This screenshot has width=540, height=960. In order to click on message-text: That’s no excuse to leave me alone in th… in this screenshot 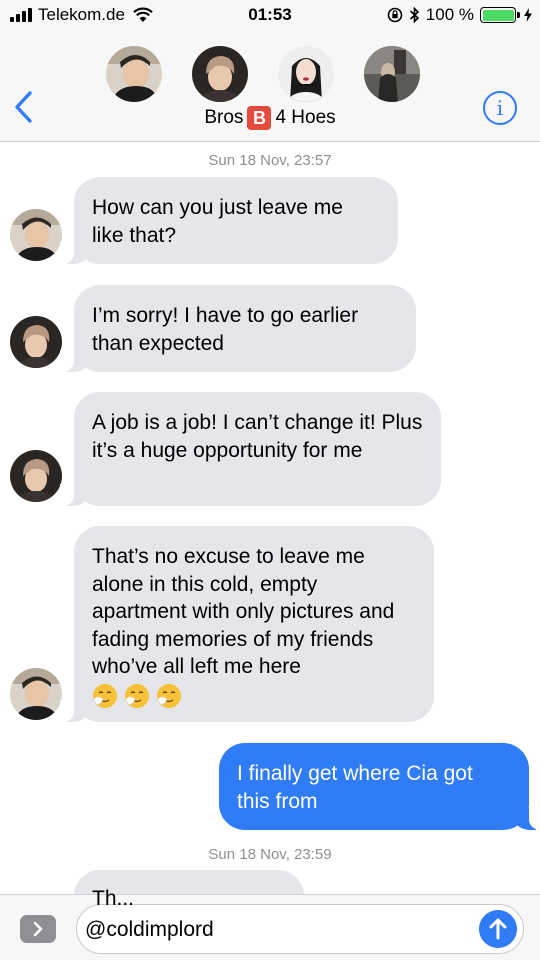, I will do `click(243, 611)`.